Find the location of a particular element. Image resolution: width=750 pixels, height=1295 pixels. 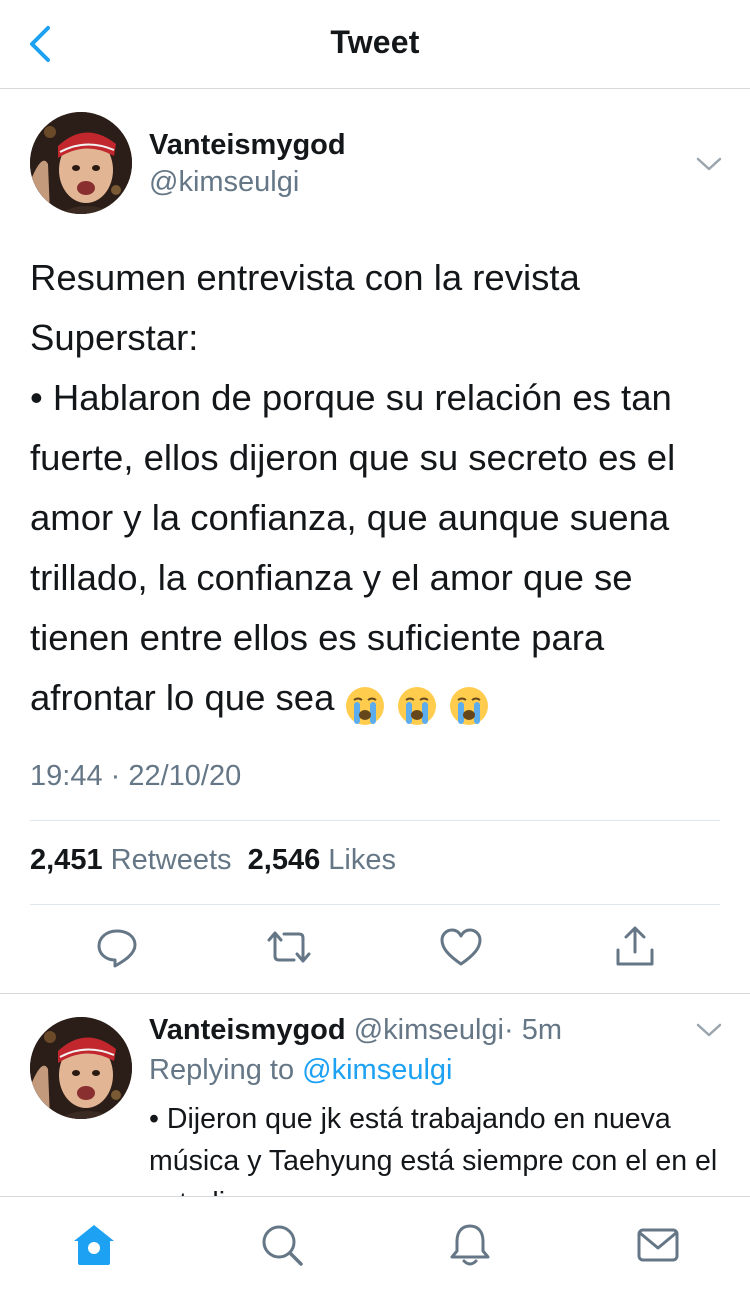

reply-age: · 5m is located at coordinates (533, 1030).